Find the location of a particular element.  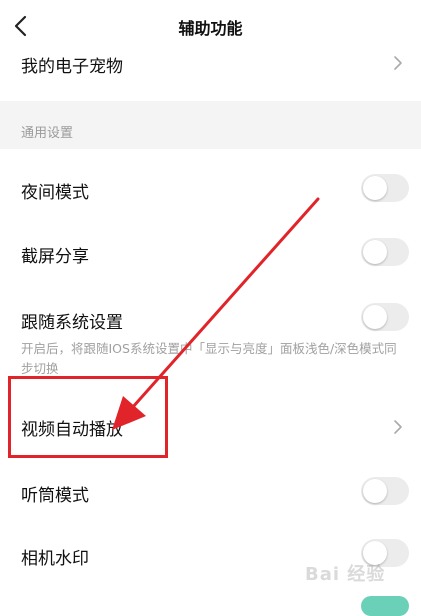

nav-header: 辅助功能 is located at coordinates (210, 26).